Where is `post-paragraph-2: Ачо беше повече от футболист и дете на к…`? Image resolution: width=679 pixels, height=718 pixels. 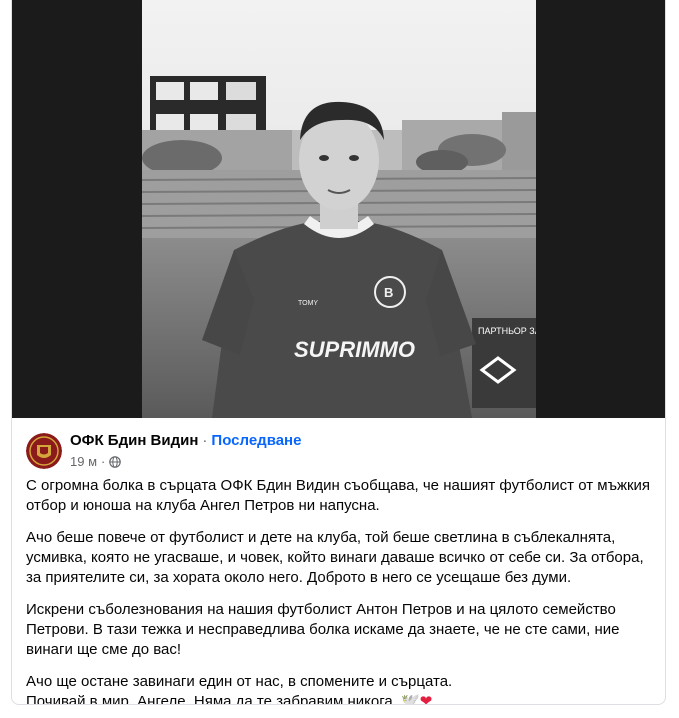 post-paragraph-2: Ачо беше повече от футболист и дете на к… is located at coordinates (335, 557).